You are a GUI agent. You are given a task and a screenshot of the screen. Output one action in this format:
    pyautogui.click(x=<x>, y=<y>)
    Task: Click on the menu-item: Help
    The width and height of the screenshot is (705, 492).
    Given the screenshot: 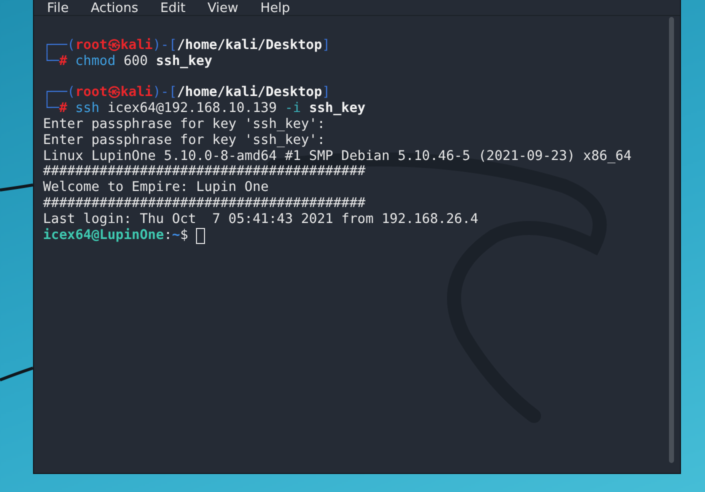 What is the action you would take?
    pyautogui.click(x=275, y=8)
    